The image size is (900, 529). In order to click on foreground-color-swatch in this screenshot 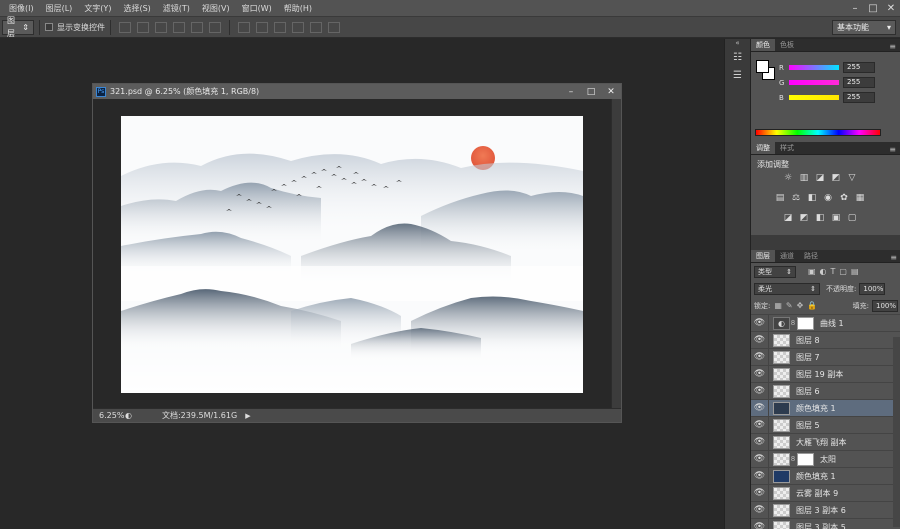, I will do `click(762, 66)`.